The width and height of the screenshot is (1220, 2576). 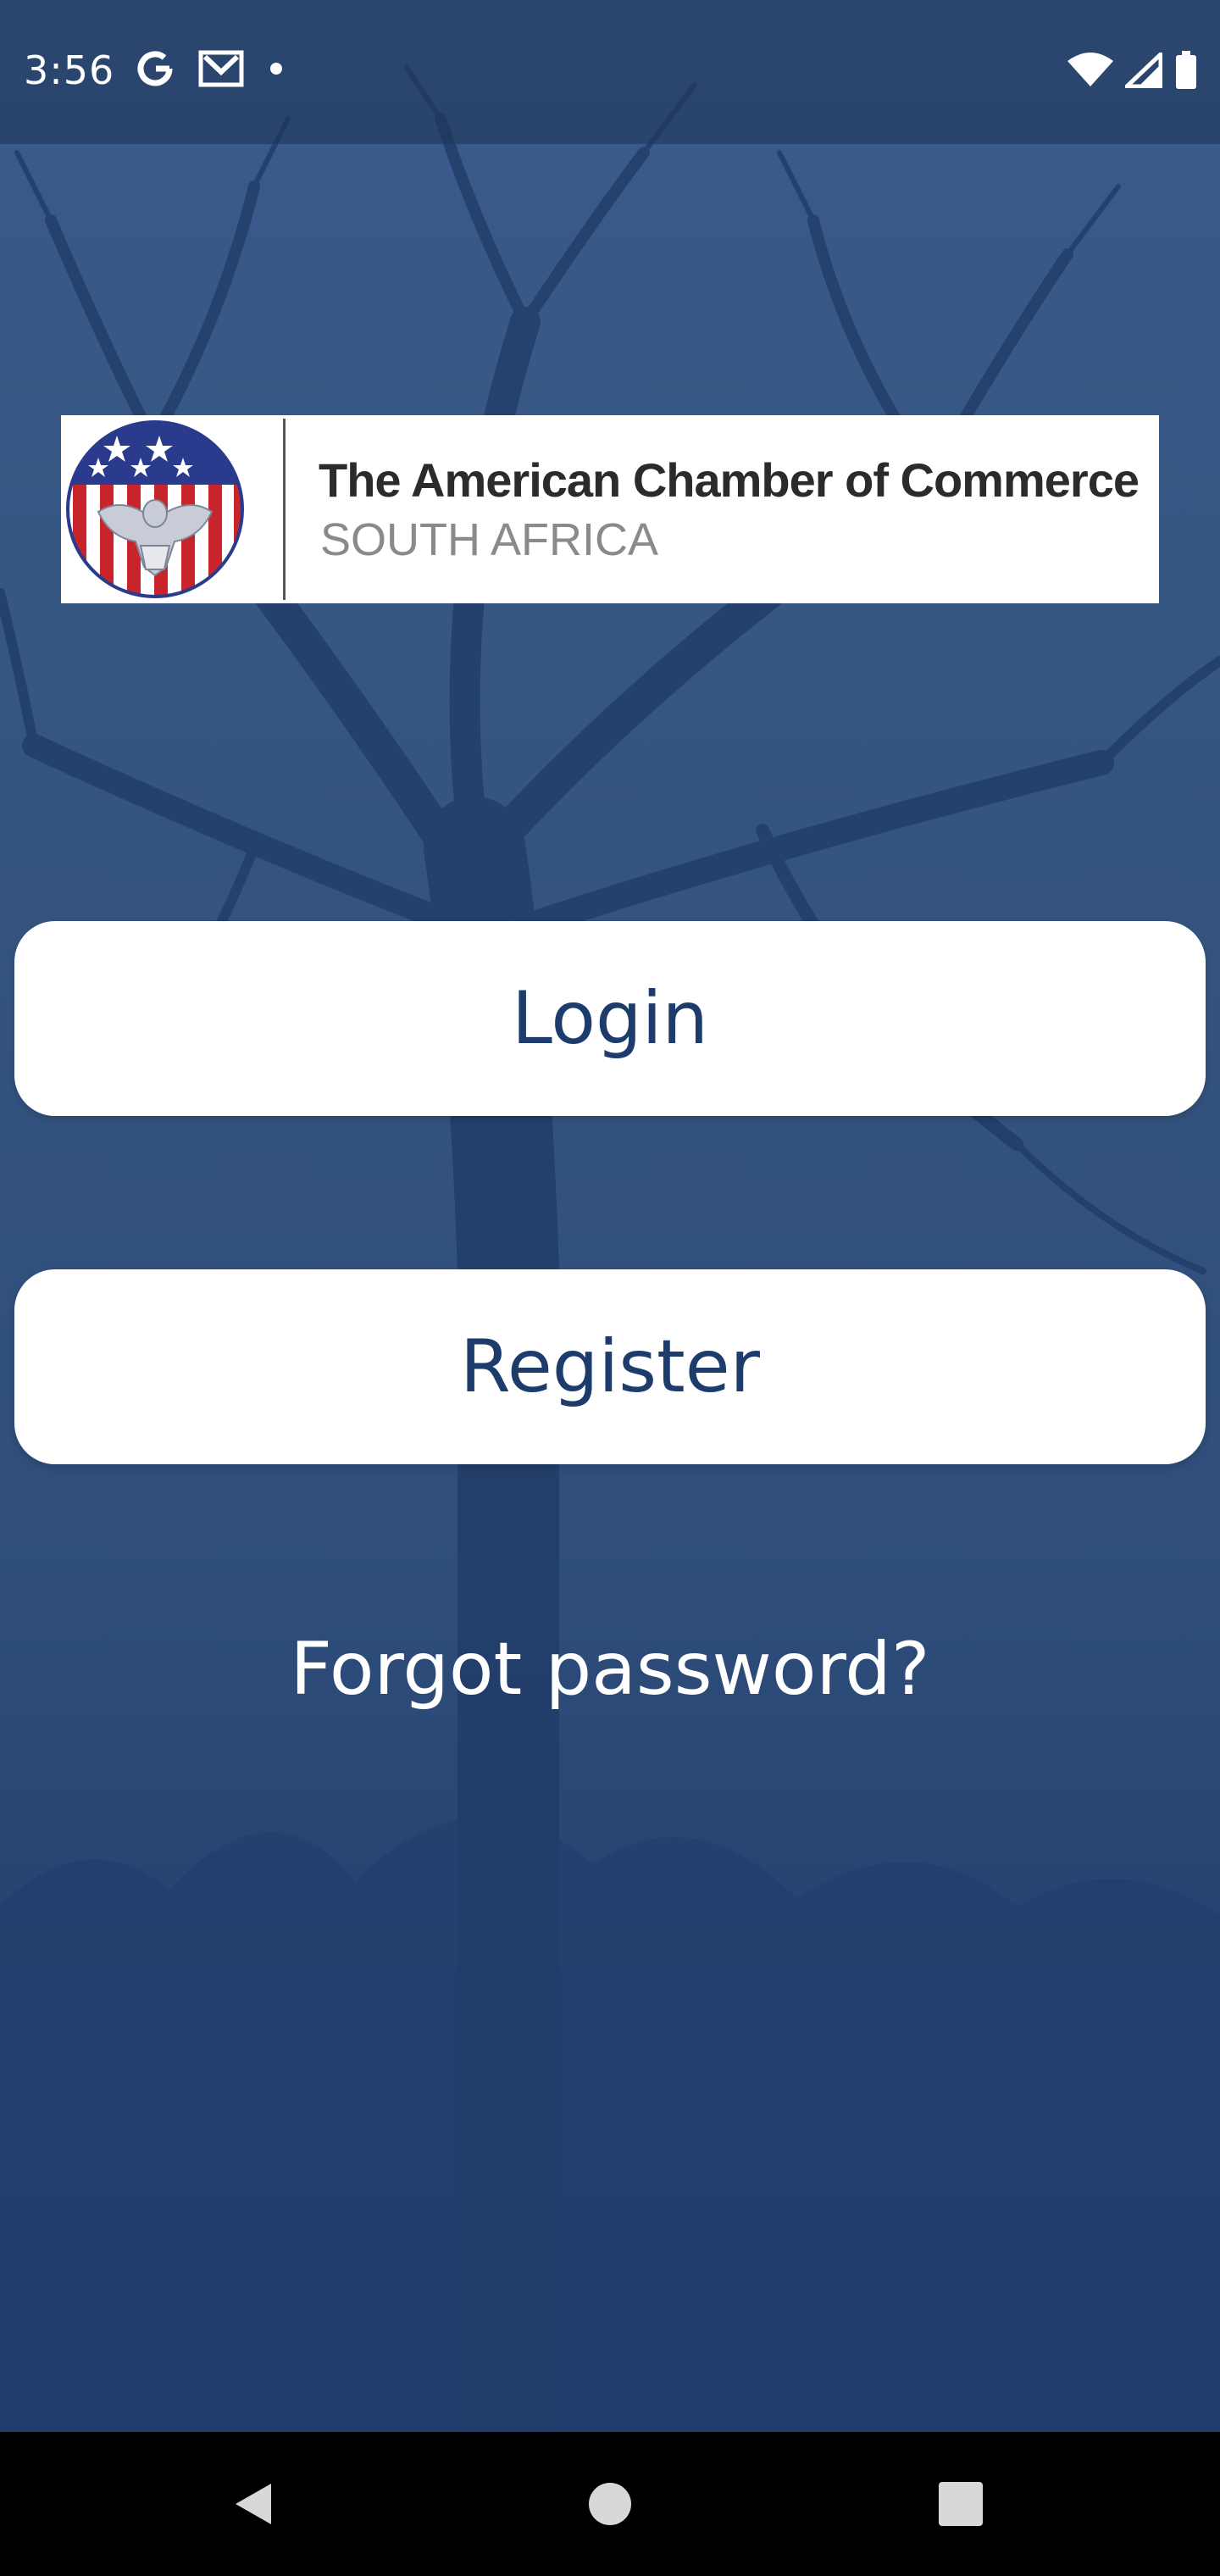 I want to click on nav-recents-button, so click(x=961, y=2504).